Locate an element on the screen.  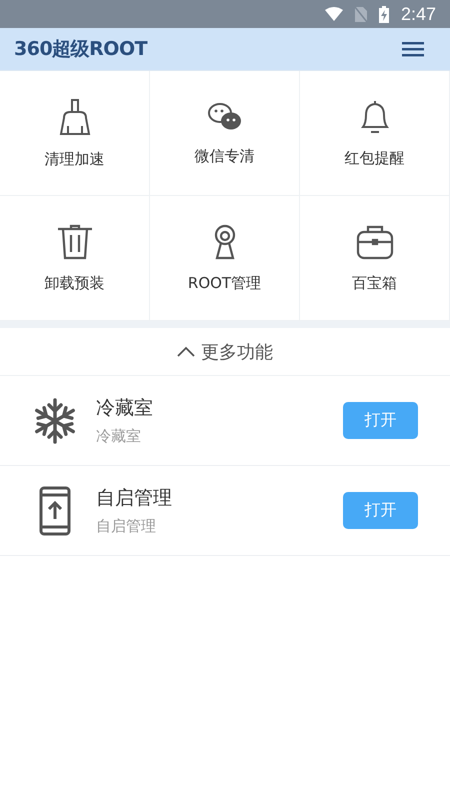
broom-icon is located at coordinates (75, 117).